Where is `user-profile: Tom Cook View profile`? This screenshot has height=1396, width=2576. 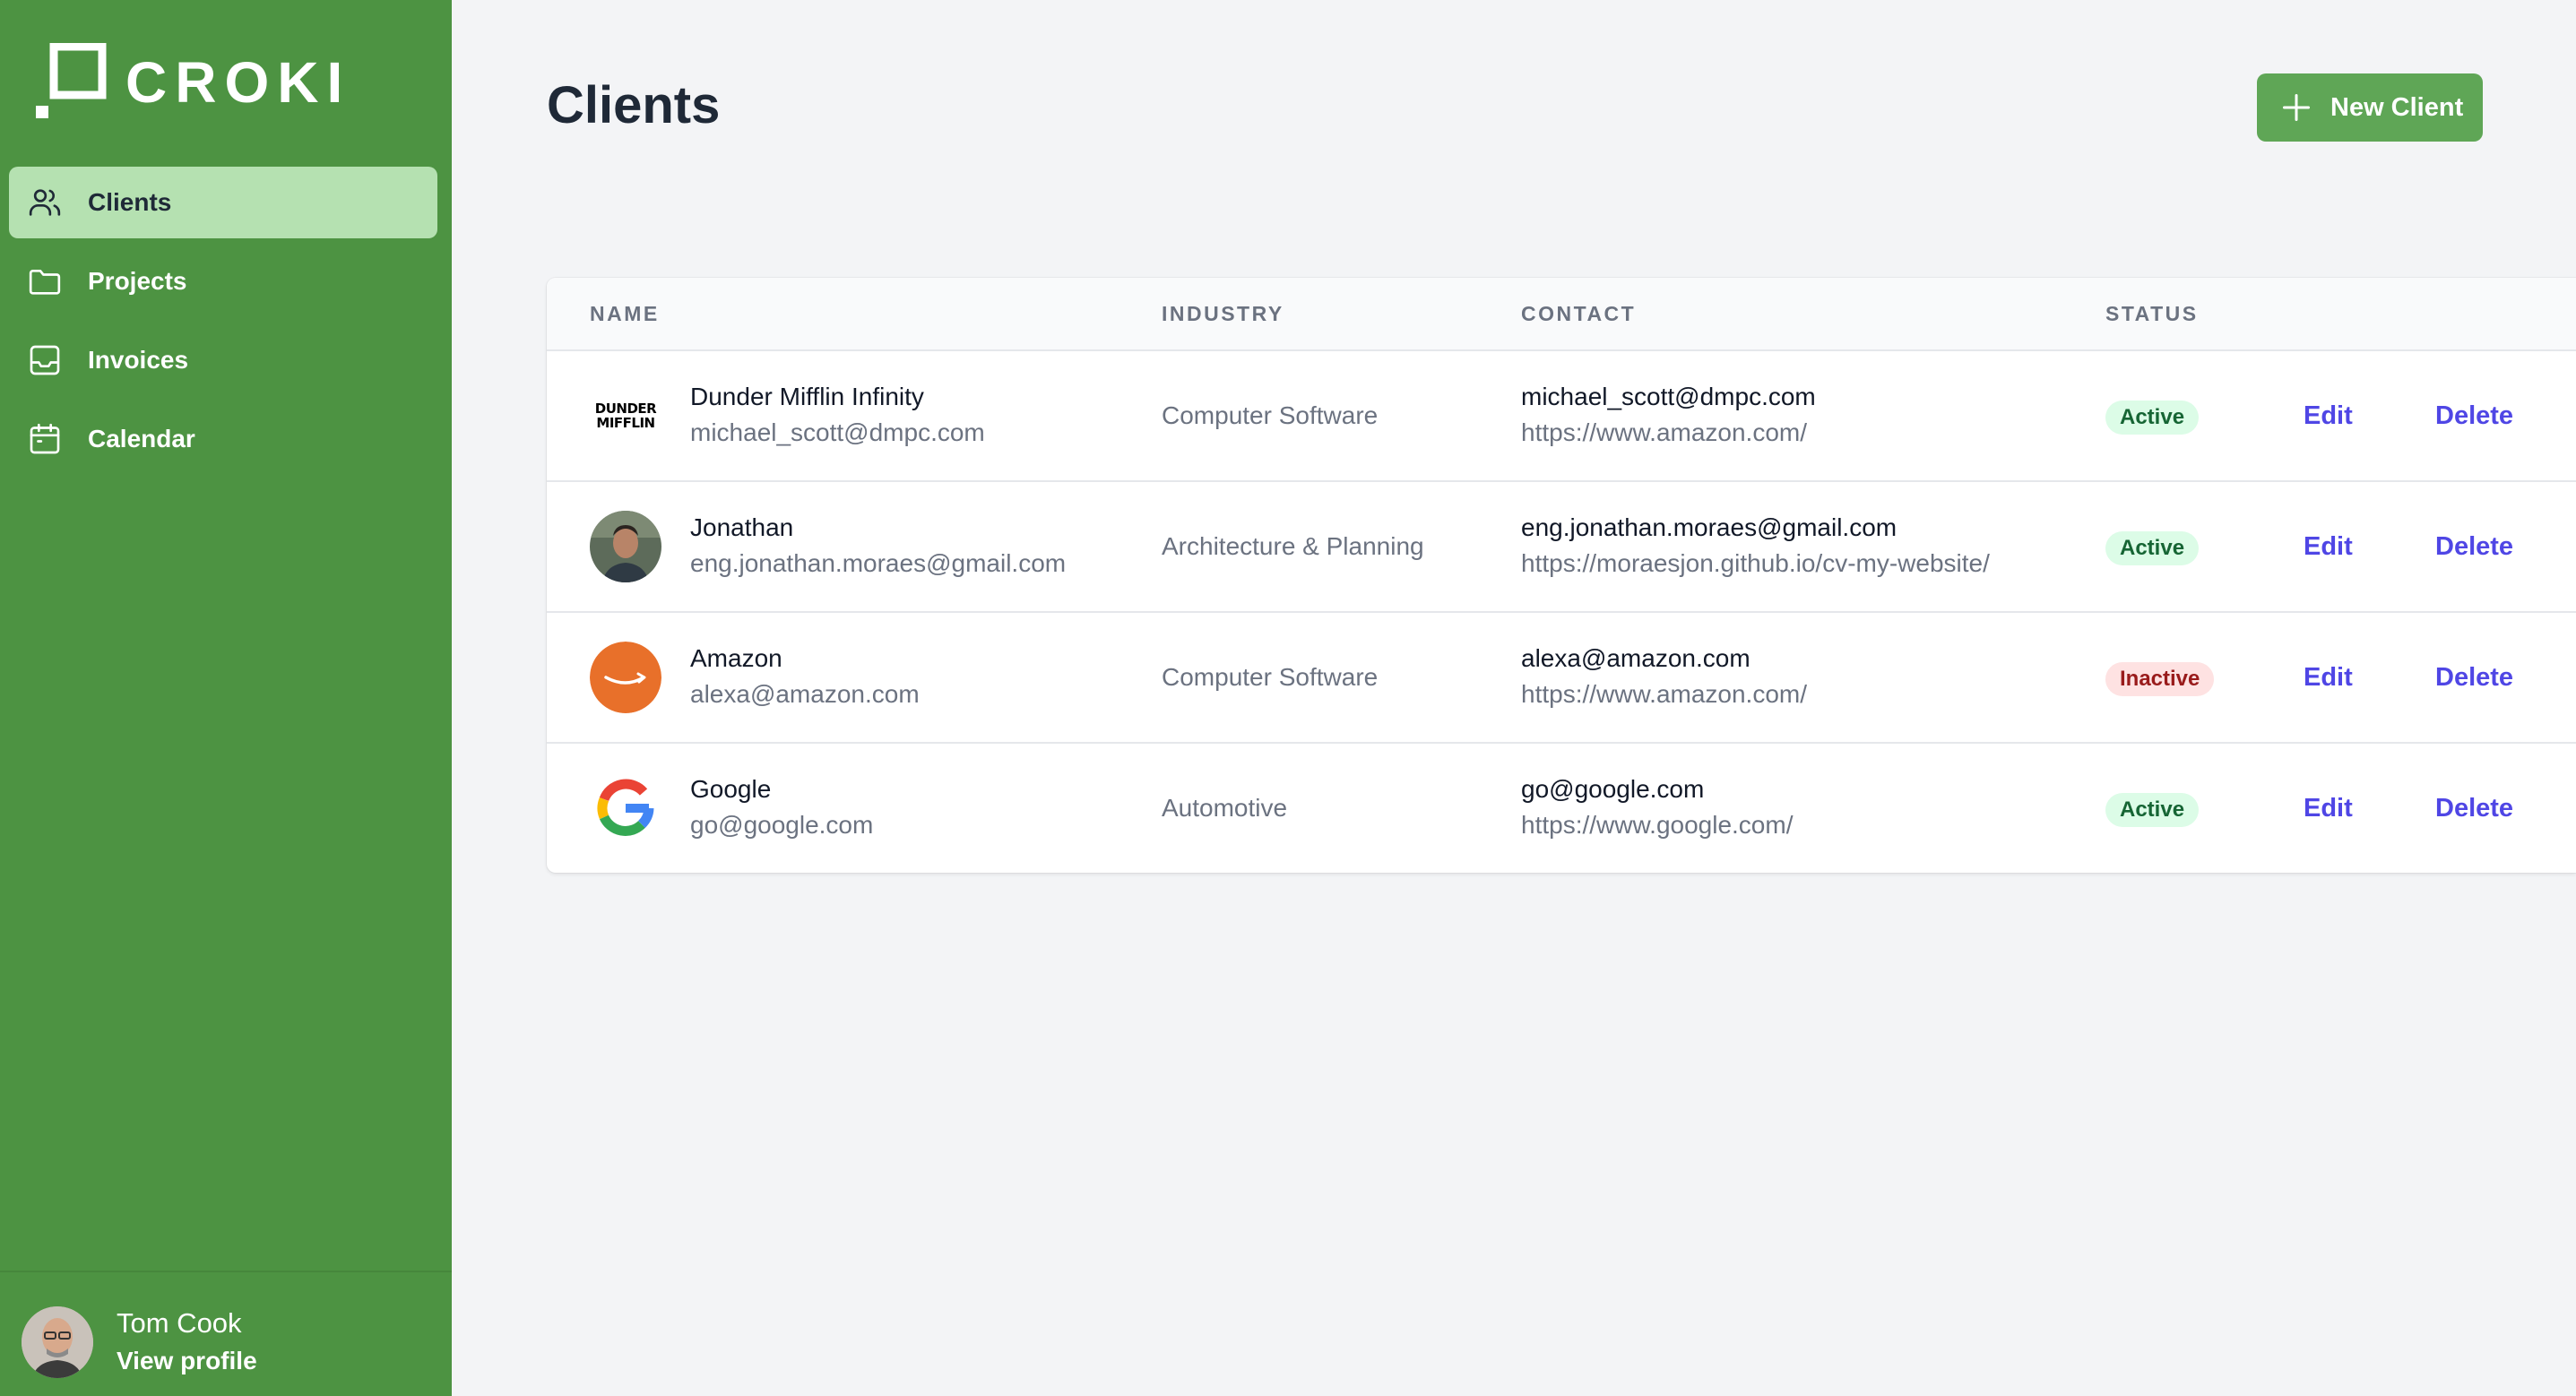 user-profile: Tom Cook View profile is located at coordinates (226, 1333).